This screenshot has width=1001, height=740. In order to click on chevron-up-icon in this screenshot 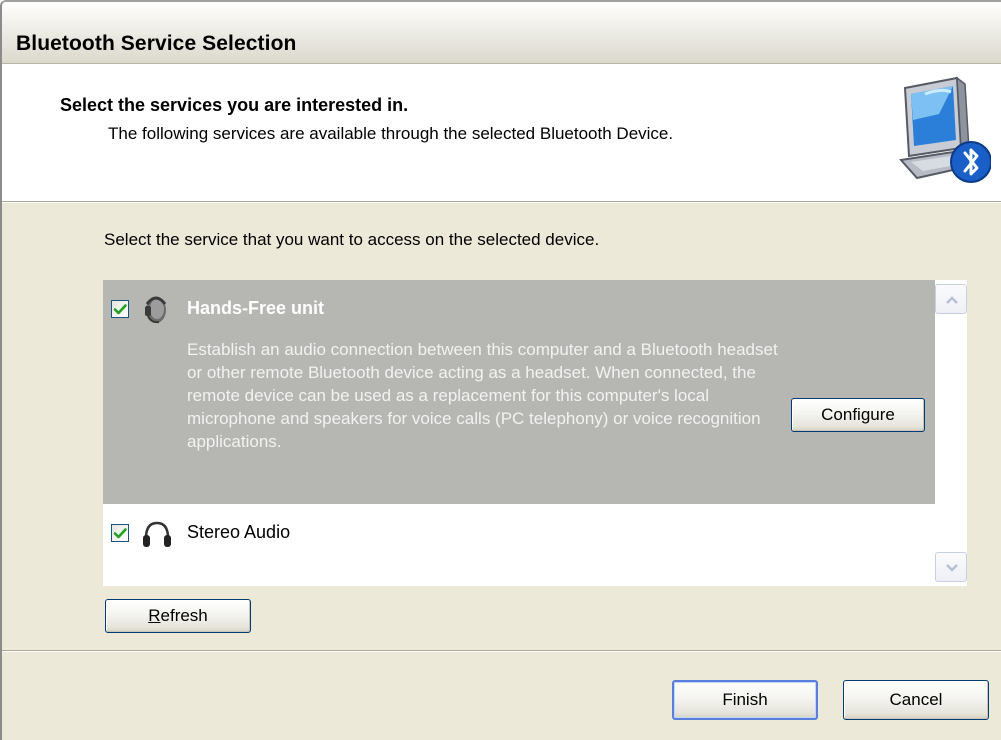, I will do `click(952, 300)`.